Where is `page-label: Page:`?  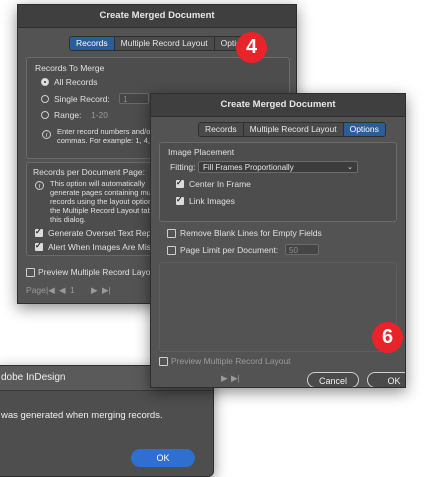
page-label: Page: is located at coordinates (37, 290).